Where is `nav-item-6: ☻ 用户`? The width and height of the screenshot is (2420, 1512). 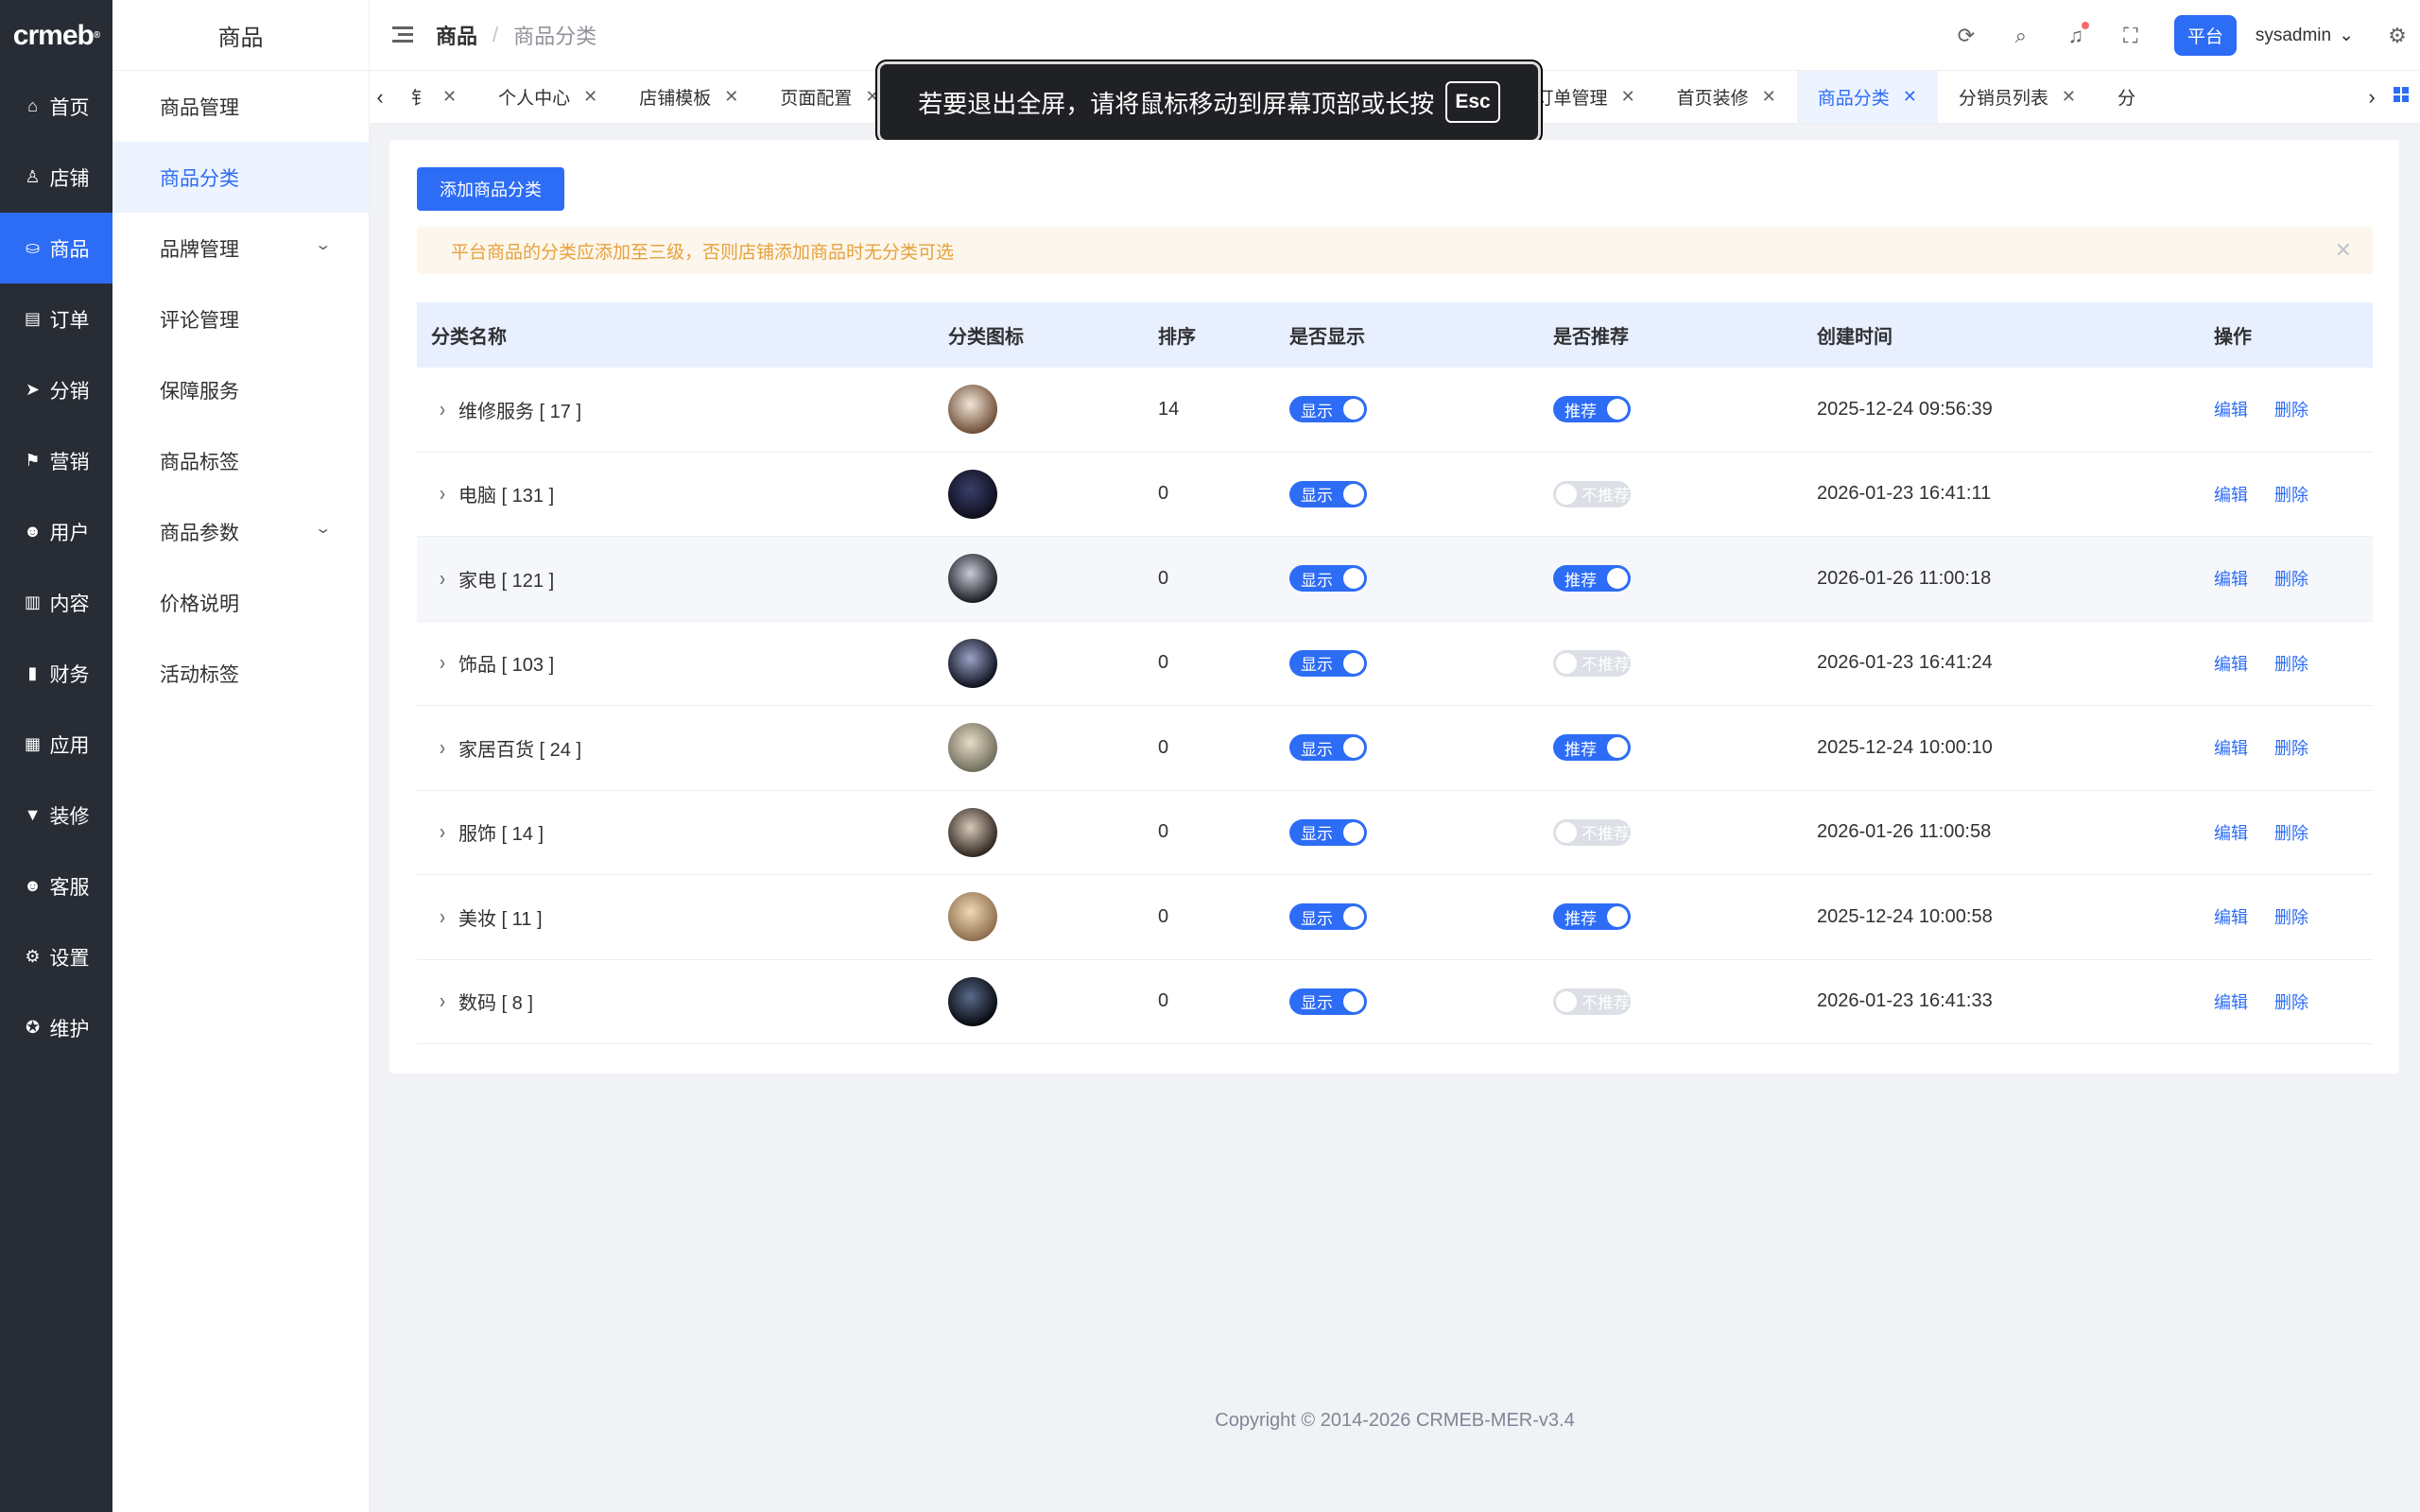
nav-item-6: ☻ 用户 is located at coordinates (56, 531).